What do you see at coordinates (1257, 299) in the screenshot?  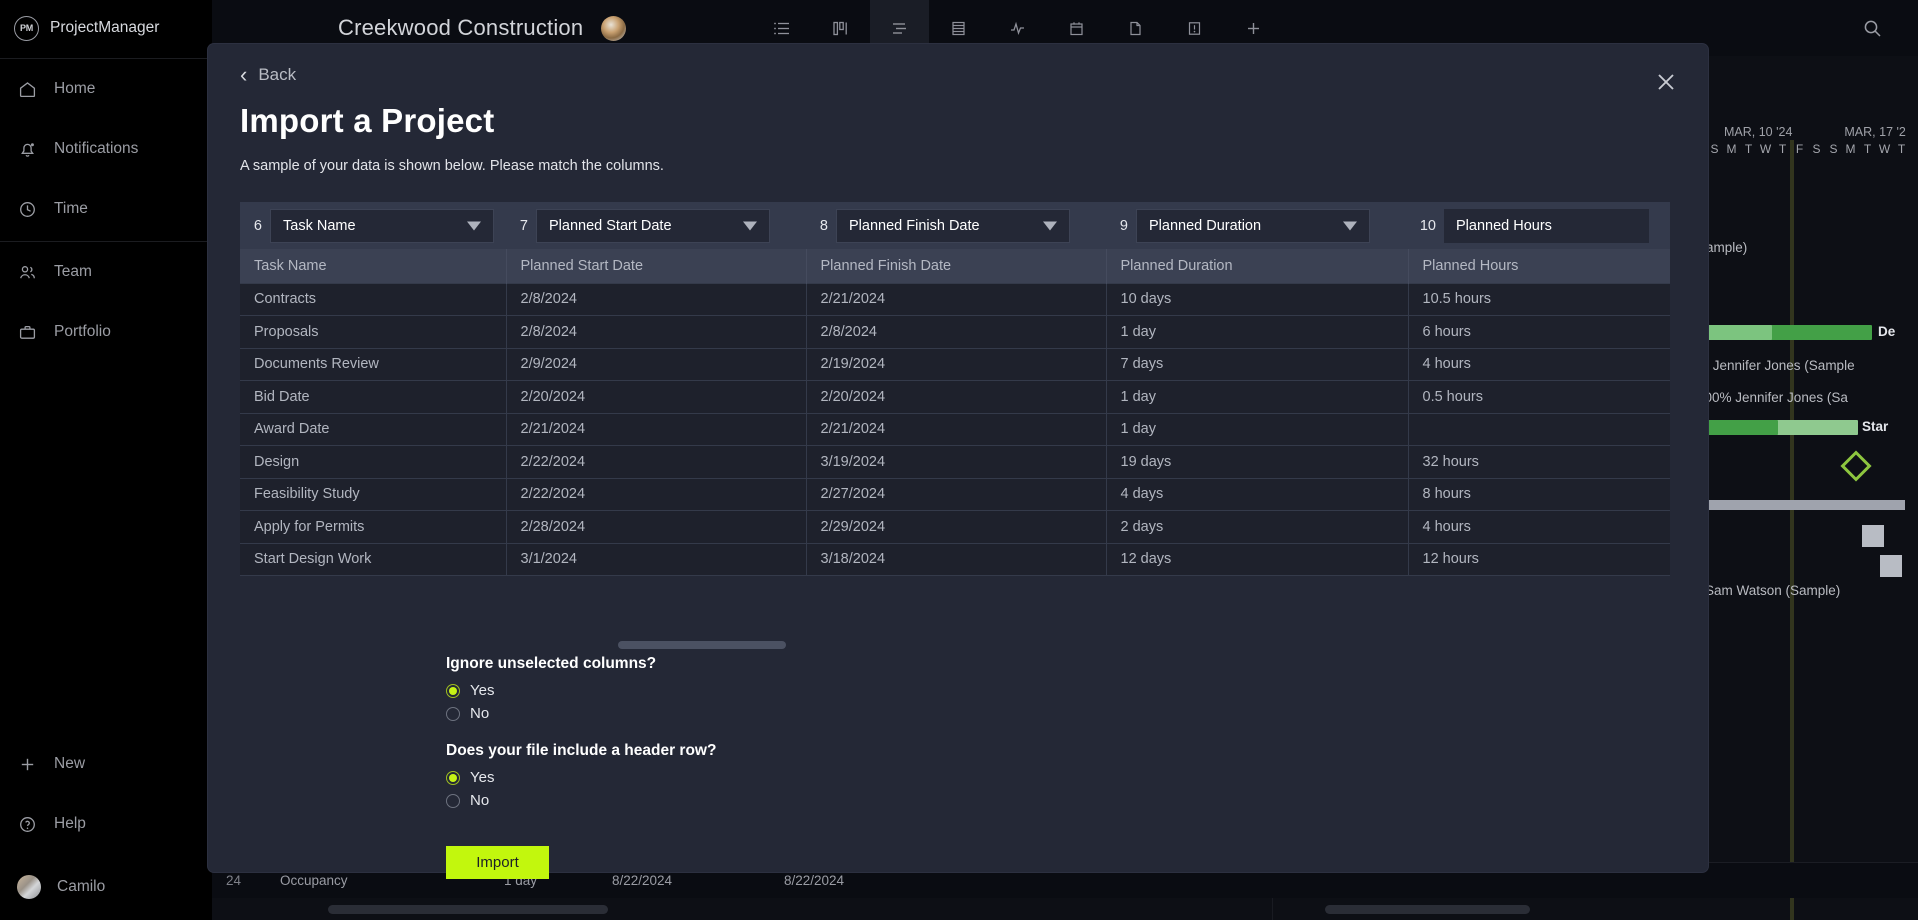 I see `cell-duration: 10 days` at bounding box center [1257, 299].